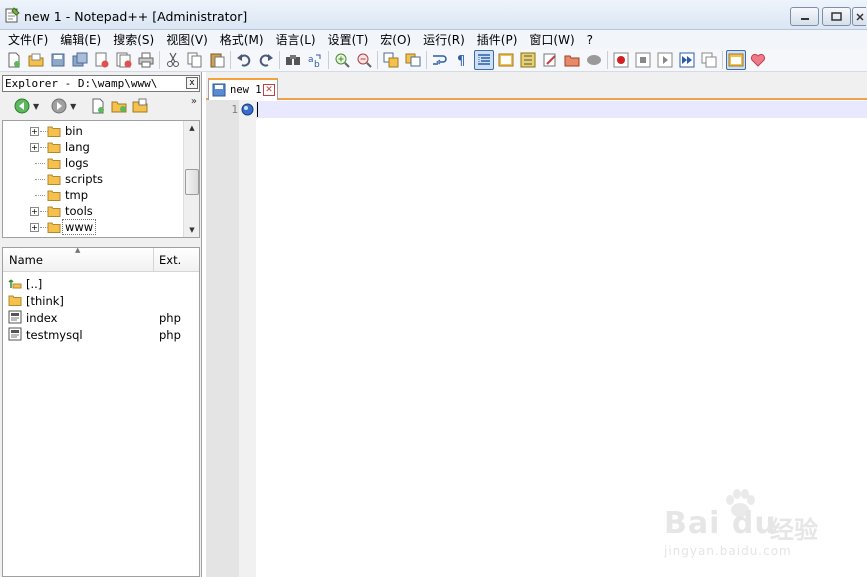 This screenshot has width=867, height=577. Describe the element at coordinates (195, 60) in the screenshot. I see `copy-button` at that location.